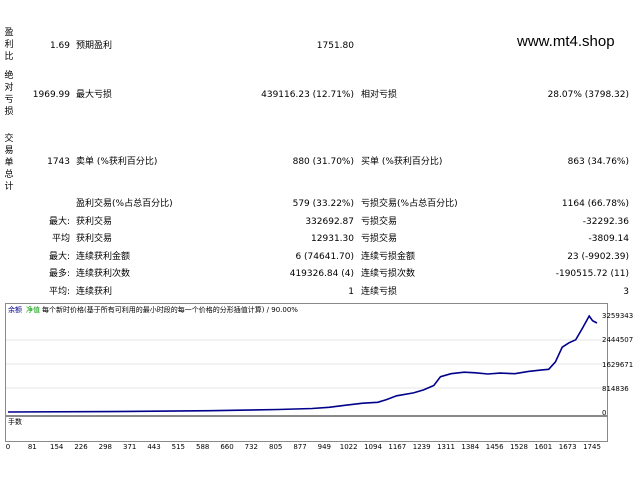  What do you see at coordinates (519, 447) in the screenshot?
I see `x-tick-label: 1528` at bounding box center [519, 447].